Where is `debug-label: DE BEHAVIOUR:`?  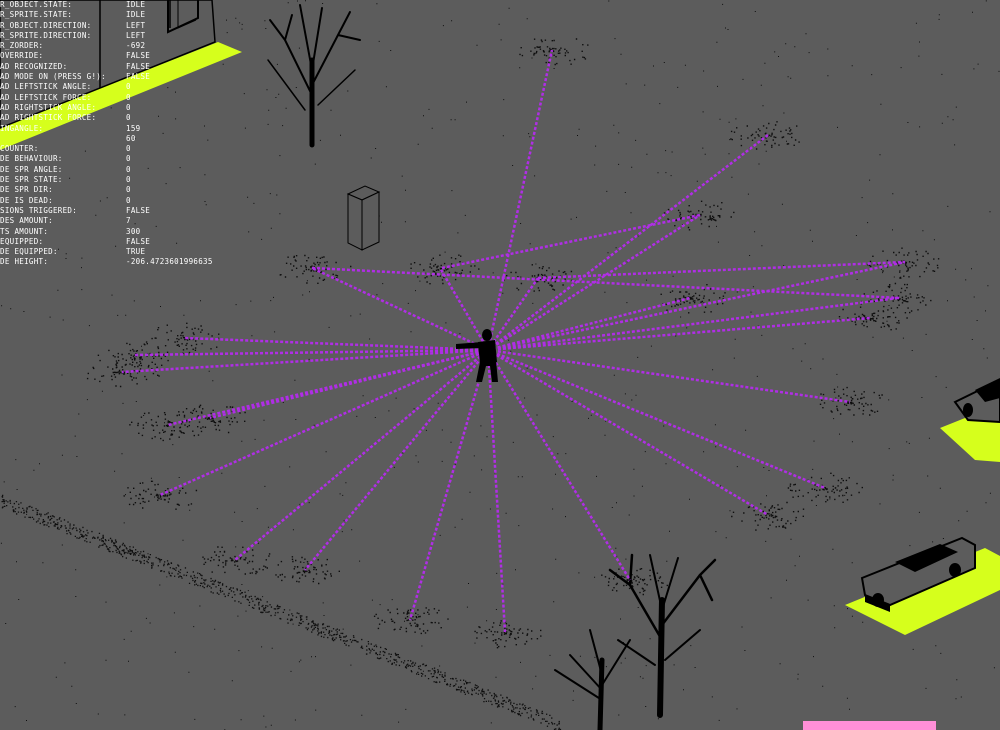
debug-label: DE BEHAVIOUR: is located at coordinates (31, 159).